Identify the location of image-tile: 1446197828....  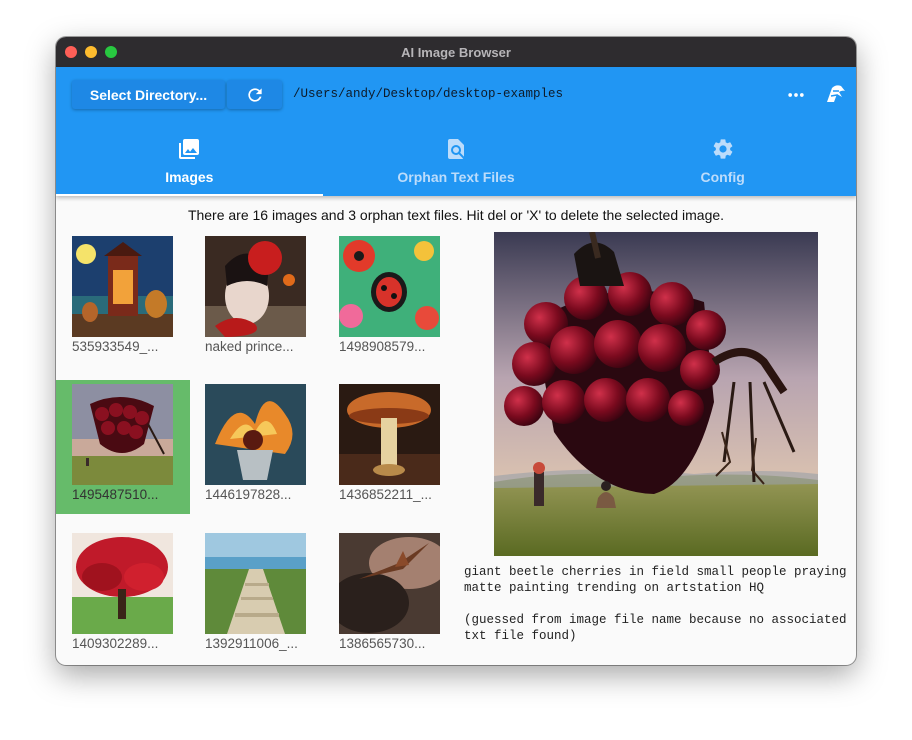
(256, 447).